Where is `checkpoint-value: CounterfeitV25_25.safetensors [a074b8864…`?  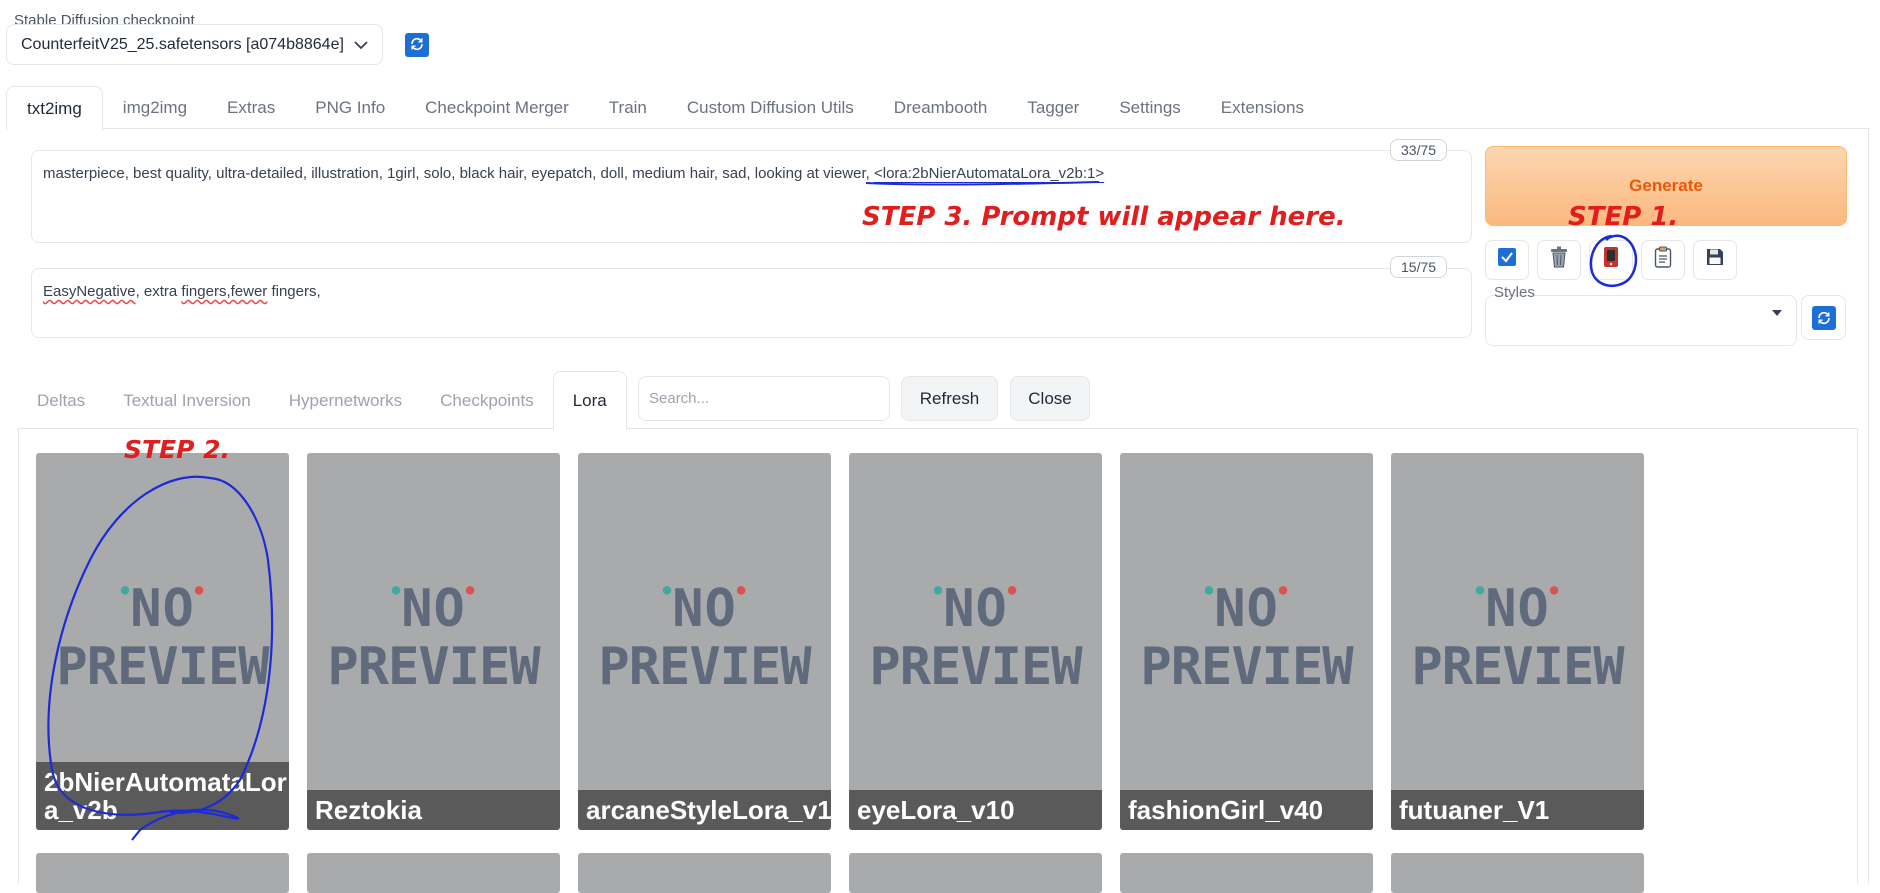 checkpoint-value: CounterfeitV25_25.safetensors [a074b8864… is located at coordinates (182, 44).